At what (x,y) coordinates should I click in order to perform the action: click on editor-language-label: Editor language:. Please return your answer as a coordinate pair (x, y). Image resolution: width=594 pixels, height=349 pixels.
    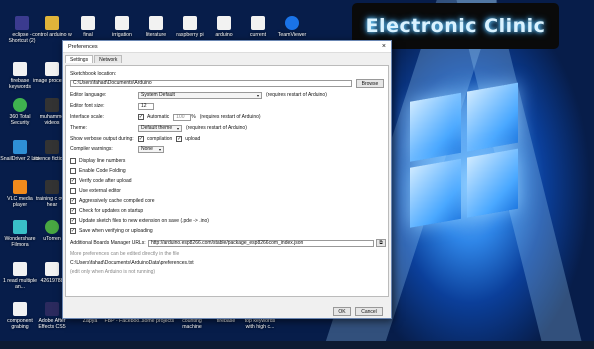
    Looking at the image, I should click on (88, 95).